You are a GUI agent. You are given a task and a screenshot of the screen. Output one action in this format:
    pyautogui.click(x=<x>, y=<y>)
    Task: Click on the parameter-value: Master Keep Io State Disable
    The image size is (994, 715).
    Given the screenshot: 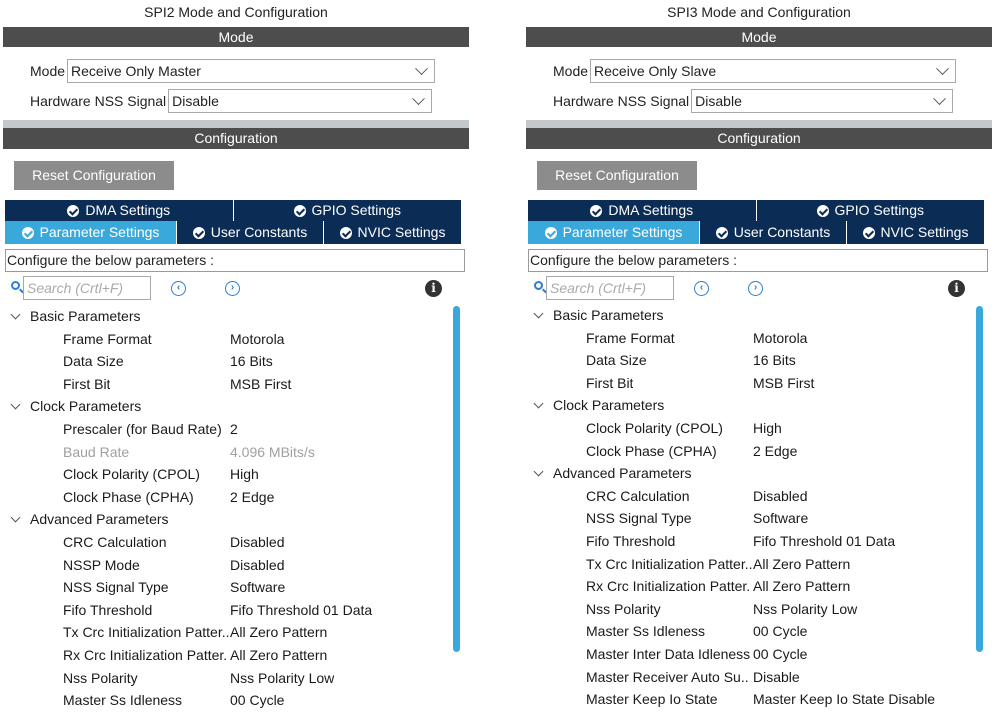 What is the action you would take?
    pyautogui.click(x=844, y=699)
    